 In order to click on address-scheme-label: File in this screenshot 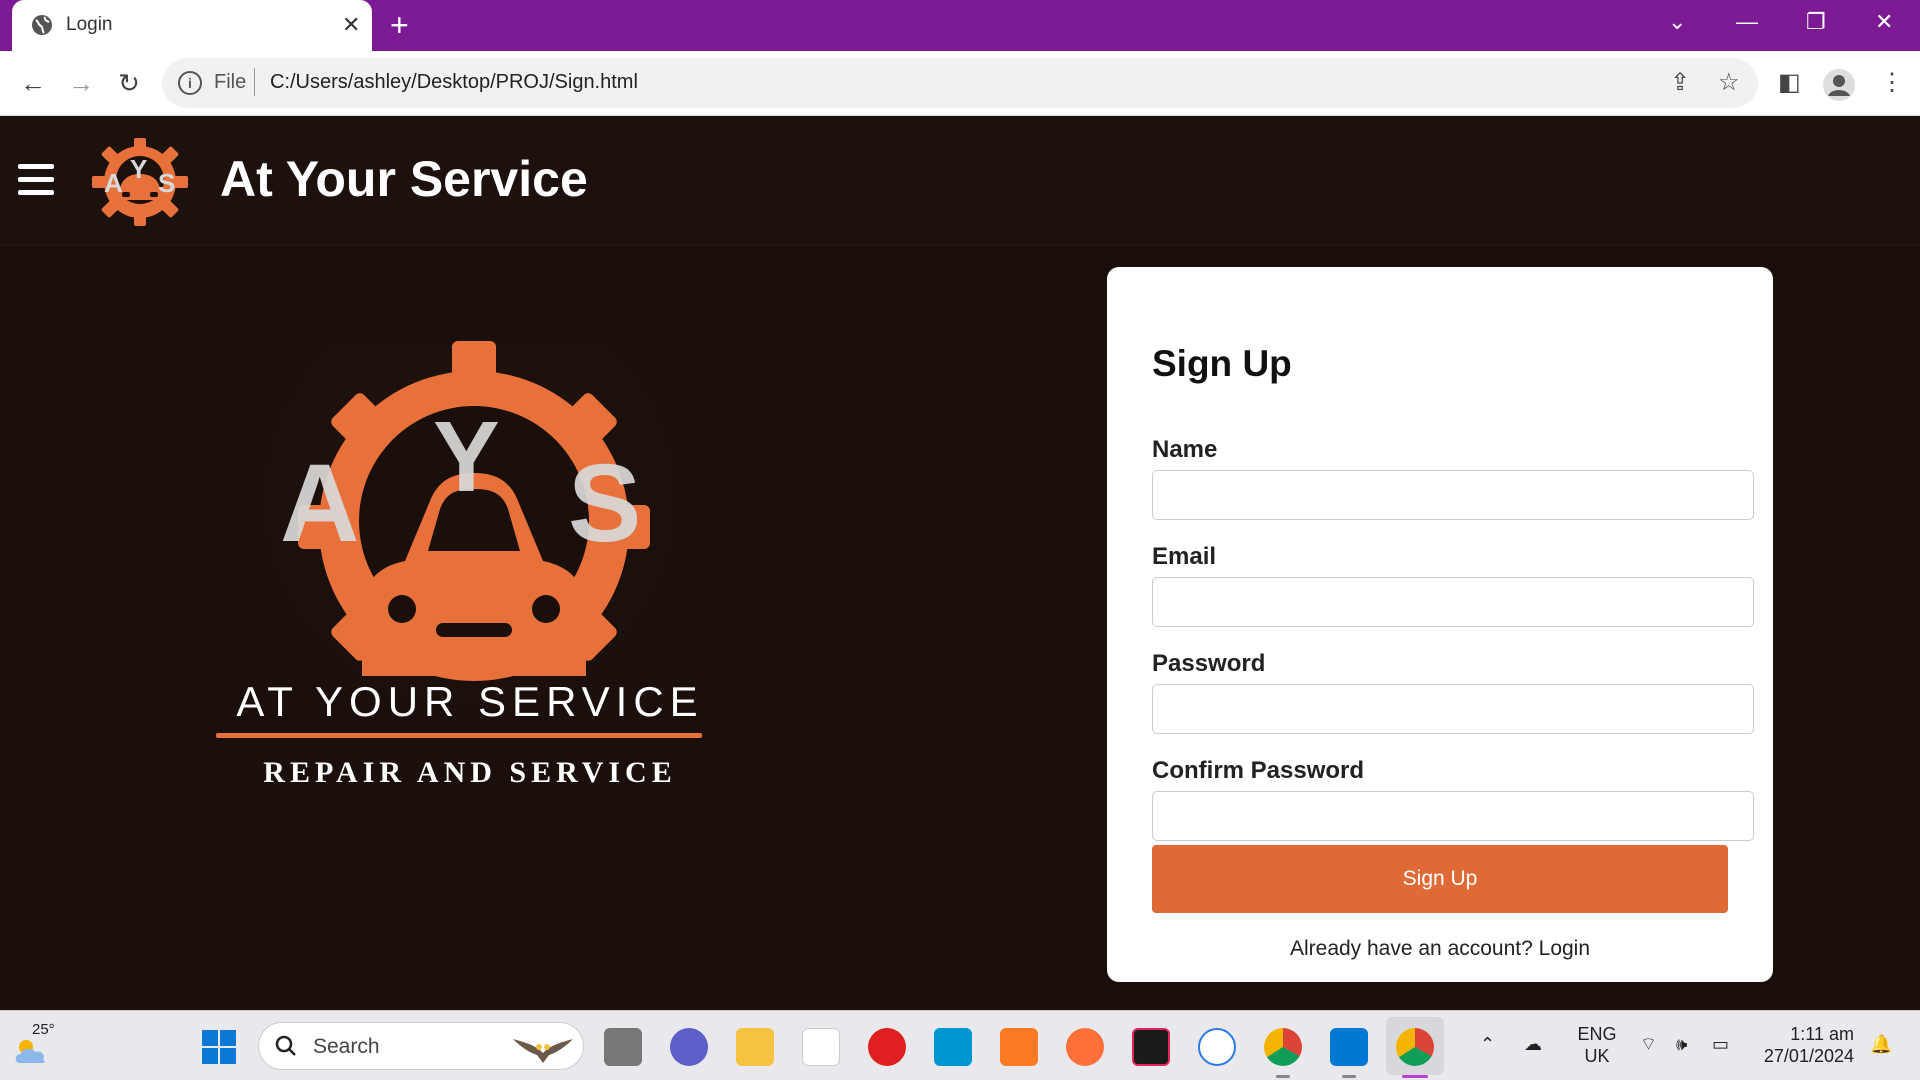, I will do `click(230, 82)`.